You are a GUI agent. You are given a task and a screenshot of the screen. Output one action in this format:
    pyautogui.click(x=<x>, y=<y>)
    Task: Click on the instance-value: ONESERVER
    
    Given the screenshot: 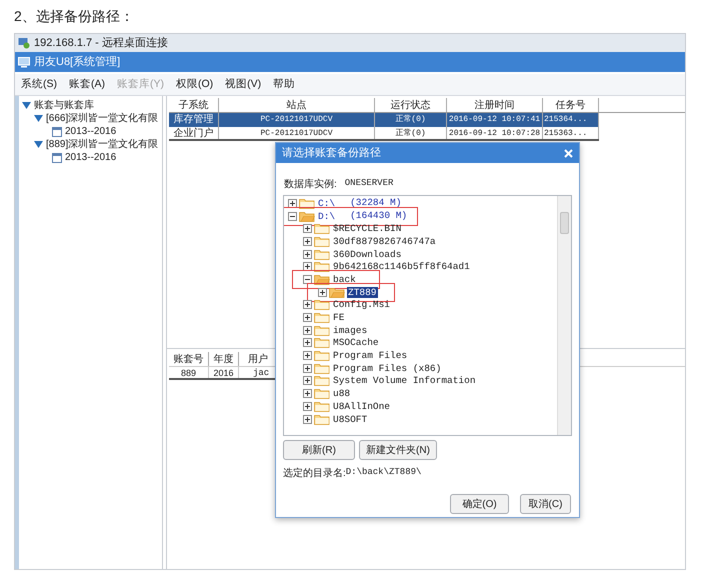 What is the action you would take?
    pyautogui.click(x=369, y=183)
    